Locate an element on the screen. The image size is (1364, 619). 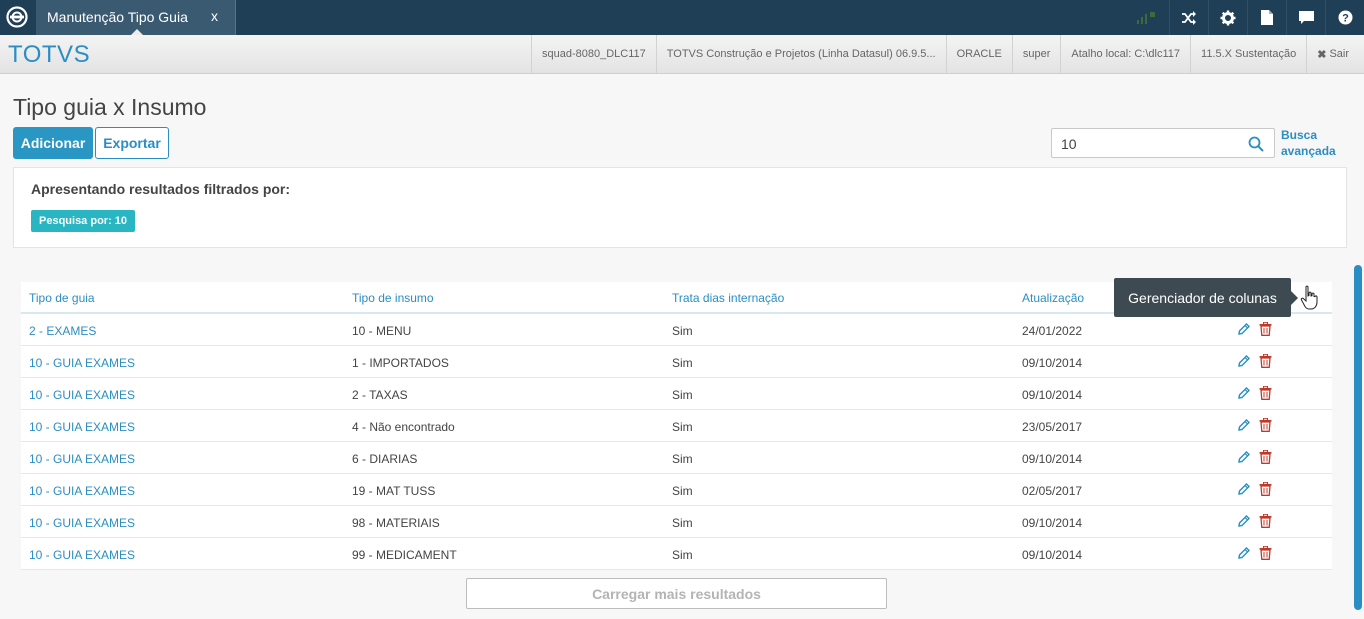
cell-atualizacao: 02/05/2017 is located at coordinates (1052, 491).